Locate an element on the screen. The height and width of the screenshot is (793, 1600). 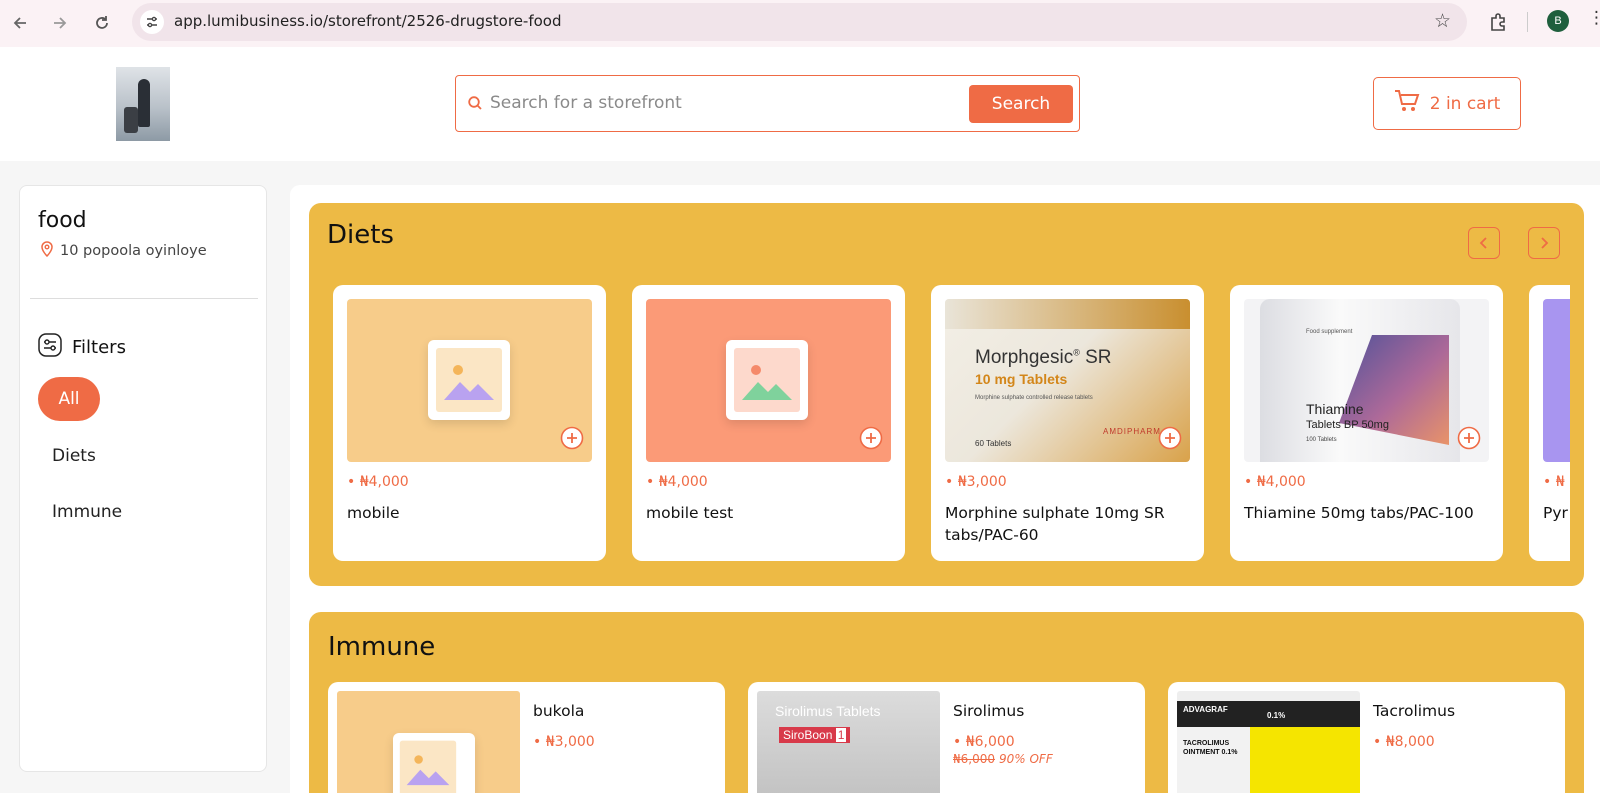
reload-icon is located at coordinates (102, 23).